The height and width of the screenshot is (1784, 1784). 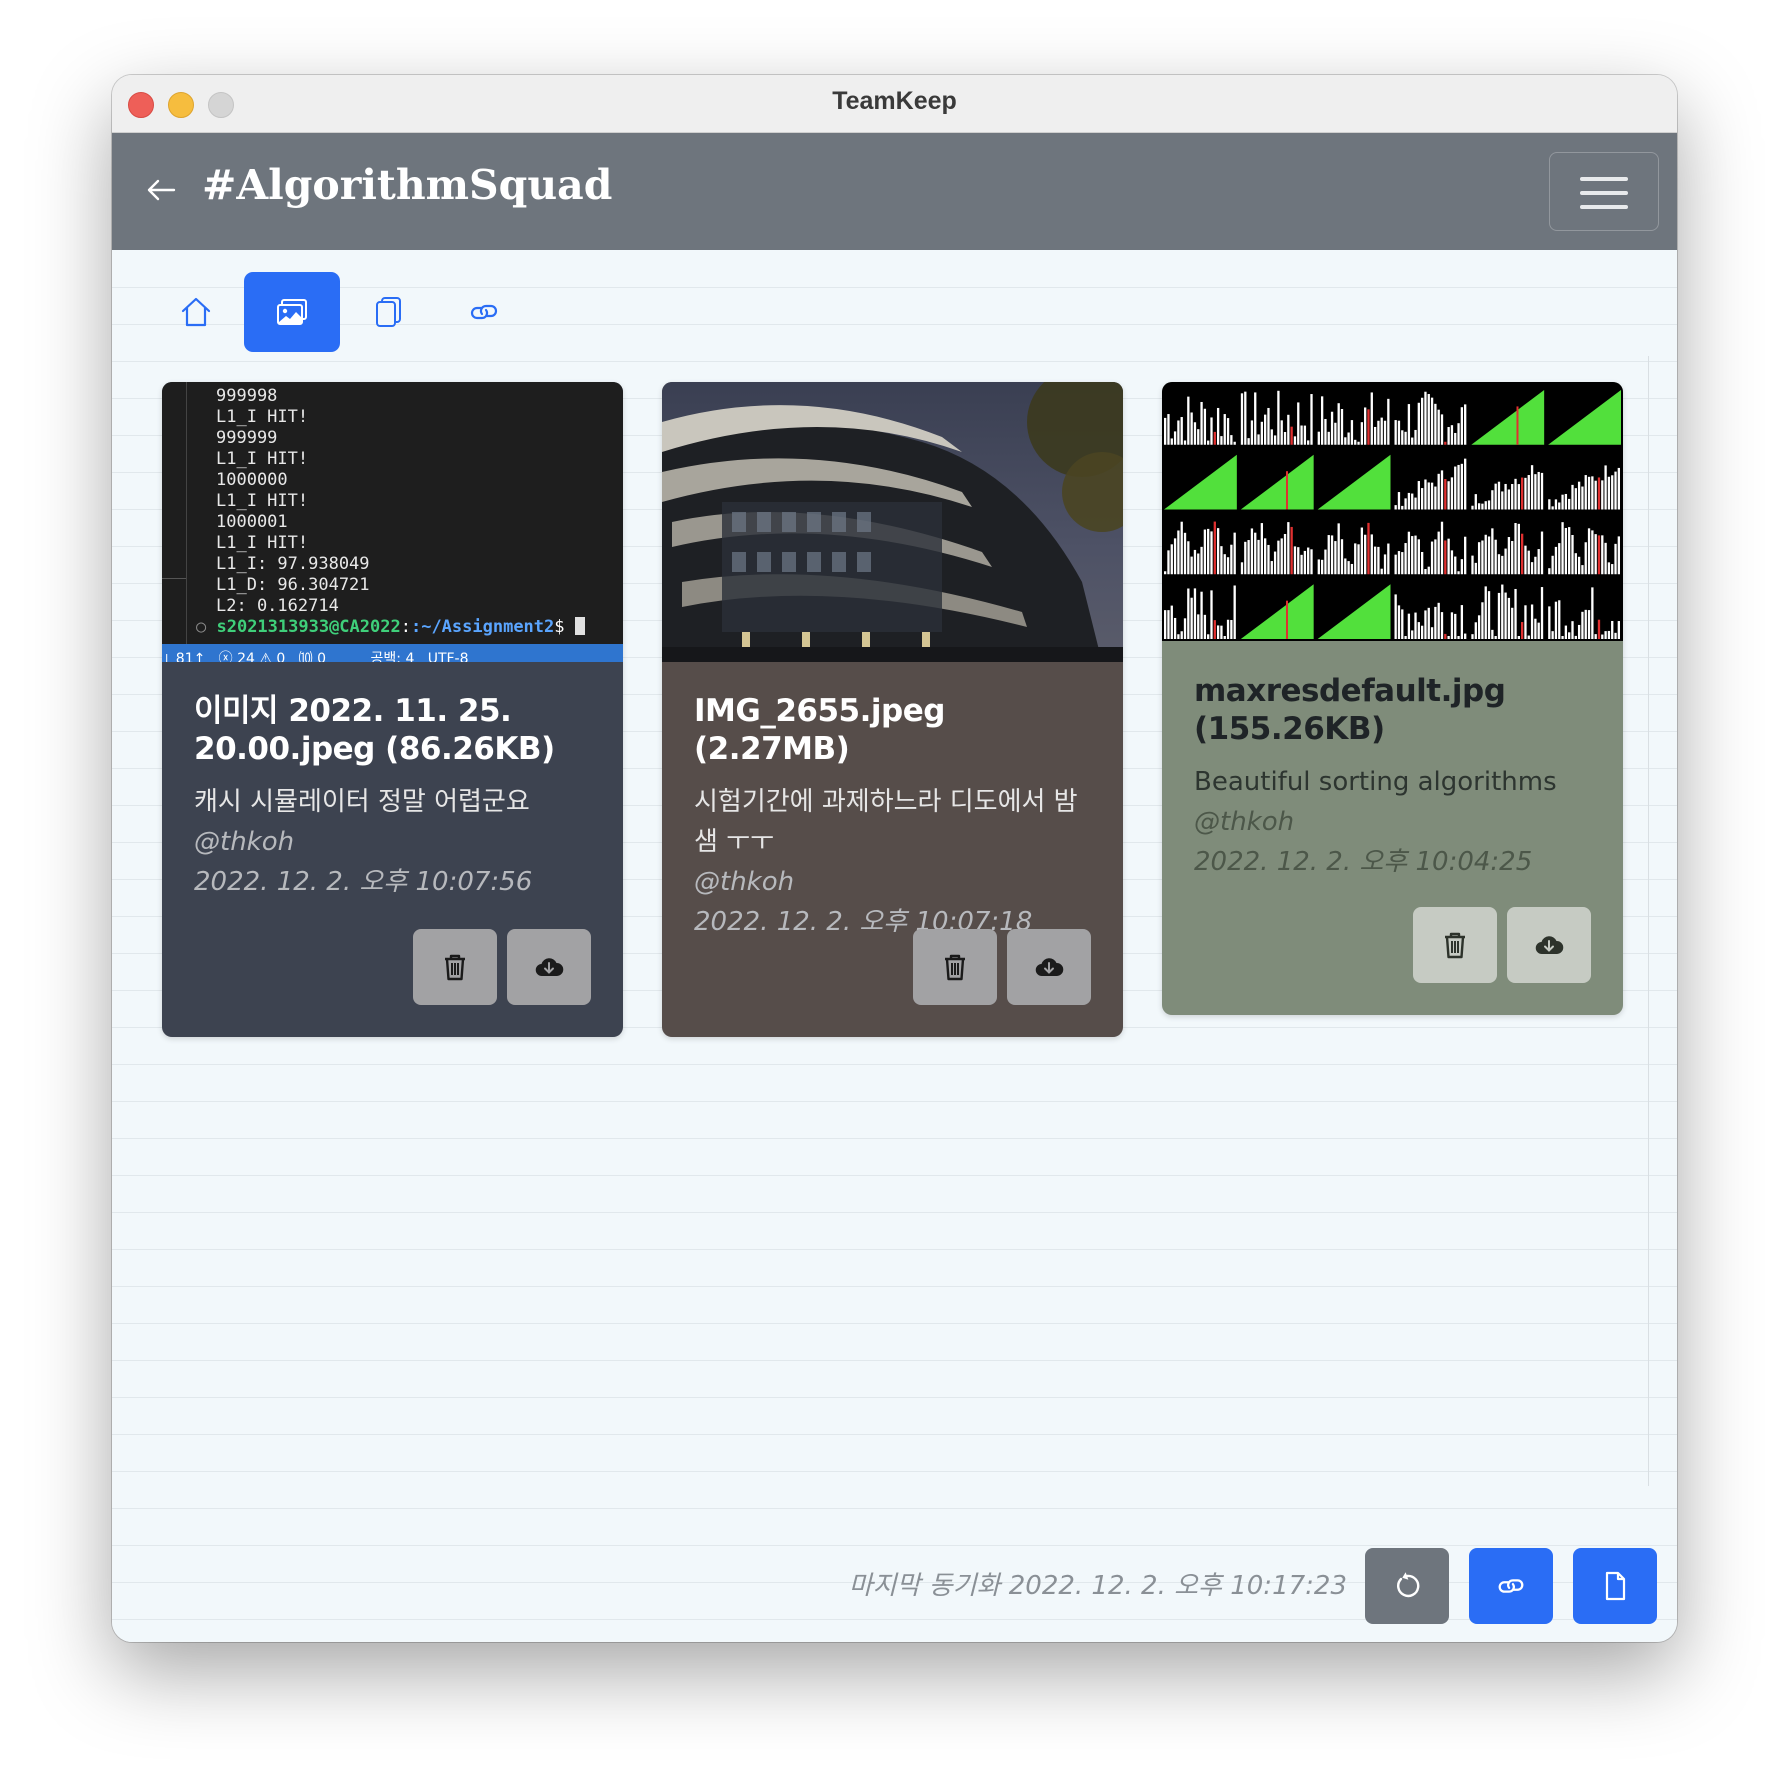 I want to click on window-title: TeamKeep, so click(x=894, y=101).